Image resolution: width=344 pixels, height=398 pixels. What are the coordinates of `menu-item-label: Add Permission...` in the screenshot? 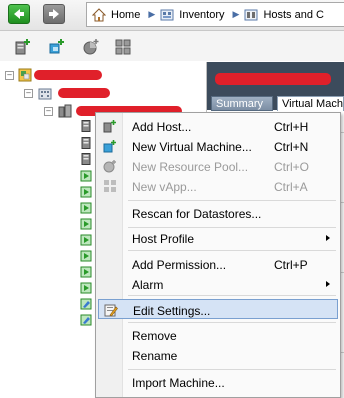 It's located at (179, 265).